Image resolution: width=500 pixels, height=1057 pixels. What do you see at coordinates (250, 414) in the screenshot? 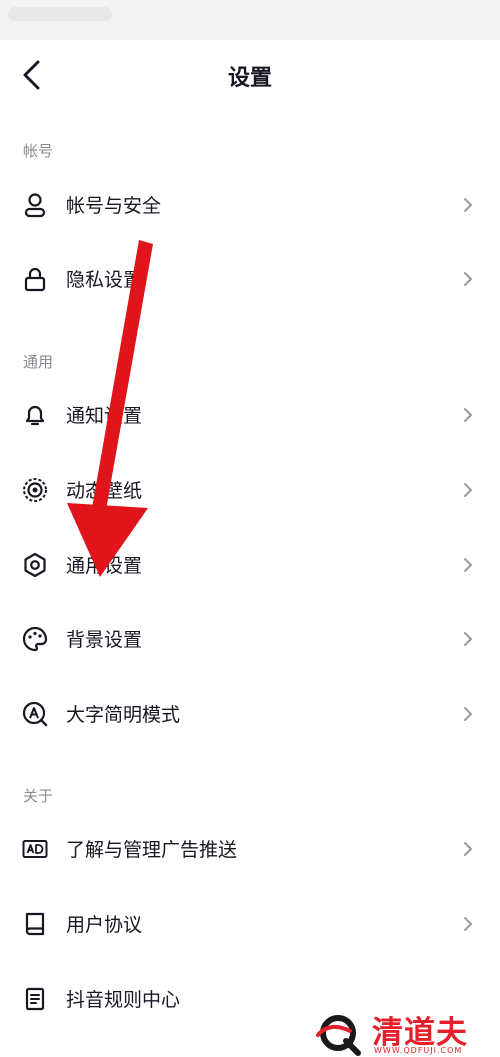
I see `settings-row-notification: 通知设置` at bounding box center [250, 414].